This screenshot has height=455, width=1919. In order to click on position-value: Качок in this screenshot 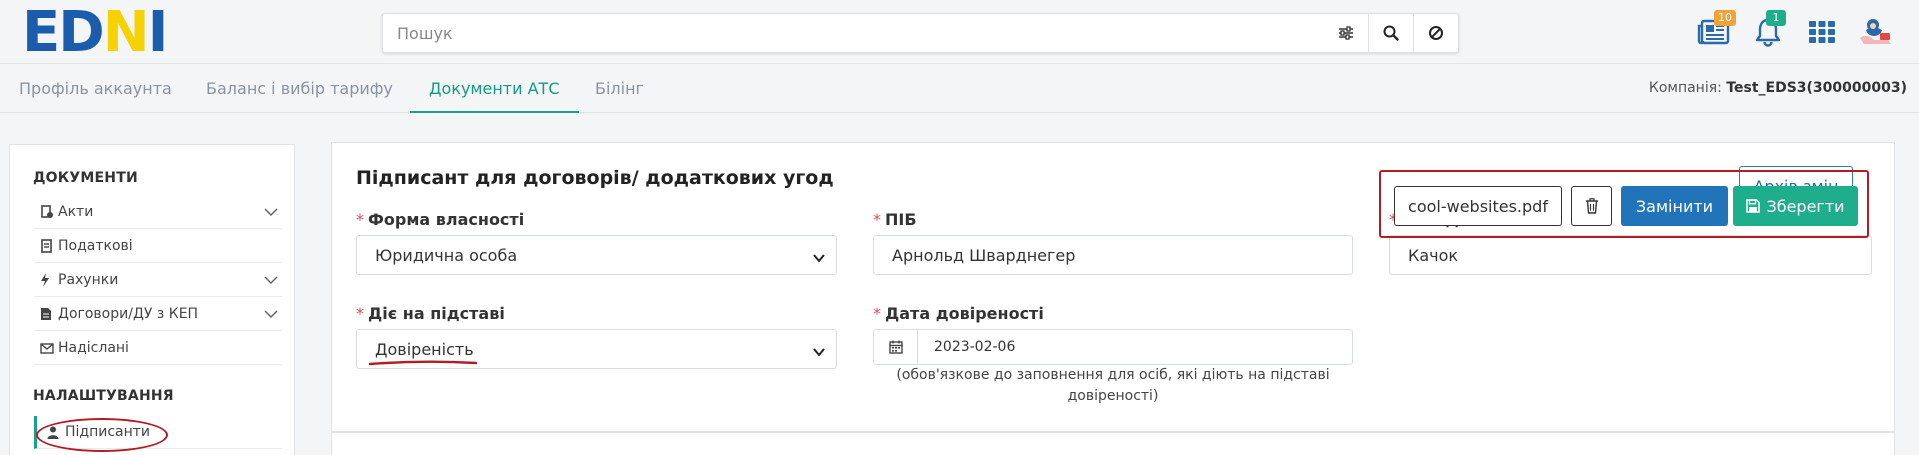, I will do `click(1433, 255)`.